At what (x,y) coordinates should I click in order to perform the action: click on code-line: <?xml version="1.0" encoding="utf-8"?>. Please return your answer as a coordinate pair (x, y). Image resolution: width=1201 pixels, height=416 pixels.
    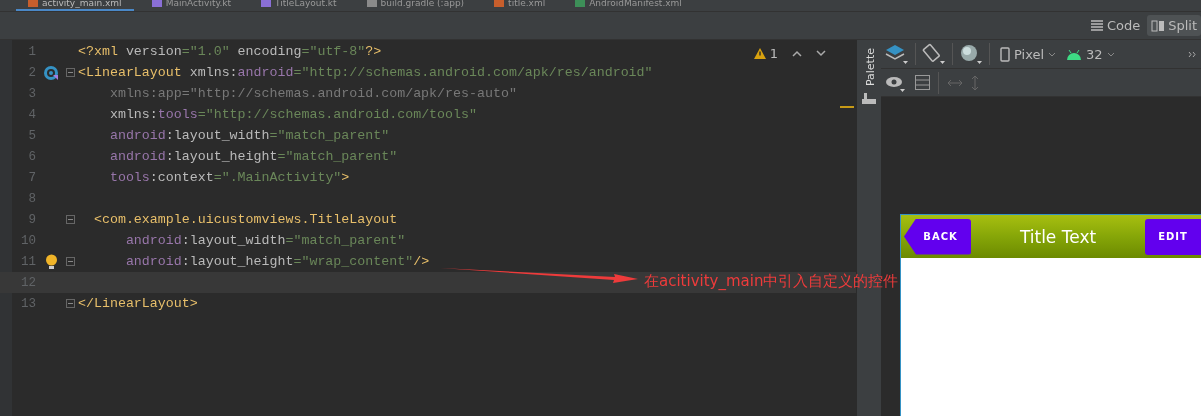
    Looking at the image, I should click on (230, 51).